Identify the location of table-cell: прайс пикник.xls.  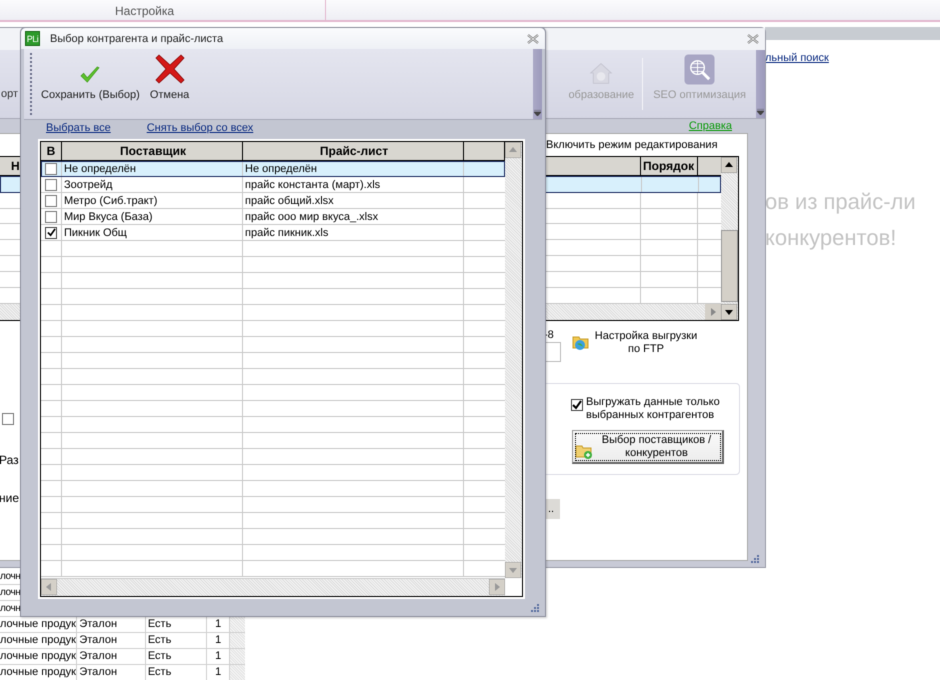
(286, 232).